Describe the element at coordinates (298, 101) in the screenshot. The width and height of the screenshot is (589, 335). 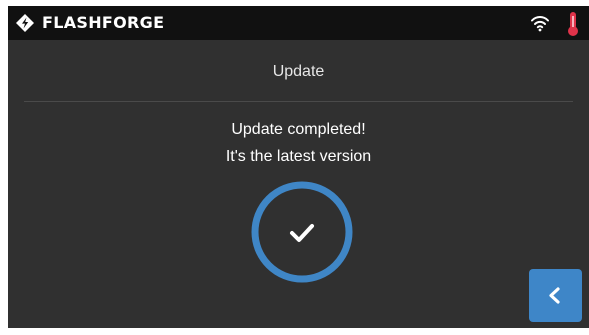
I see `header-divider` at that location.